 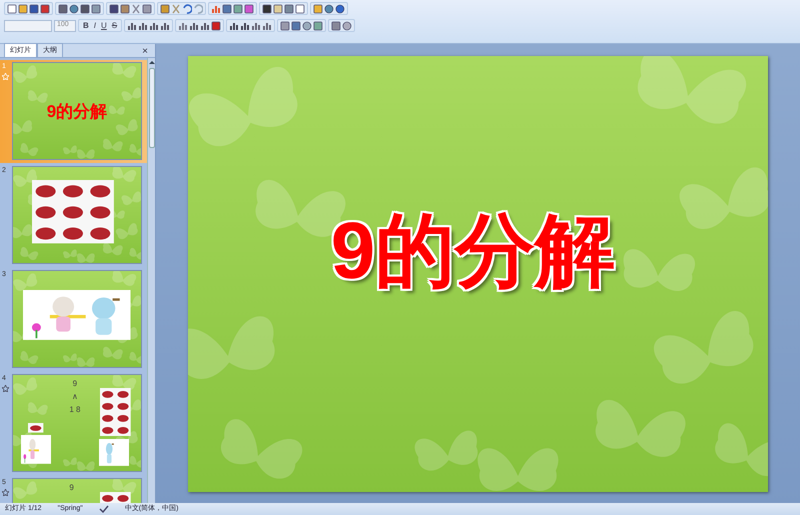 I want to click on close-button: ×, so click(x=145, y=52).